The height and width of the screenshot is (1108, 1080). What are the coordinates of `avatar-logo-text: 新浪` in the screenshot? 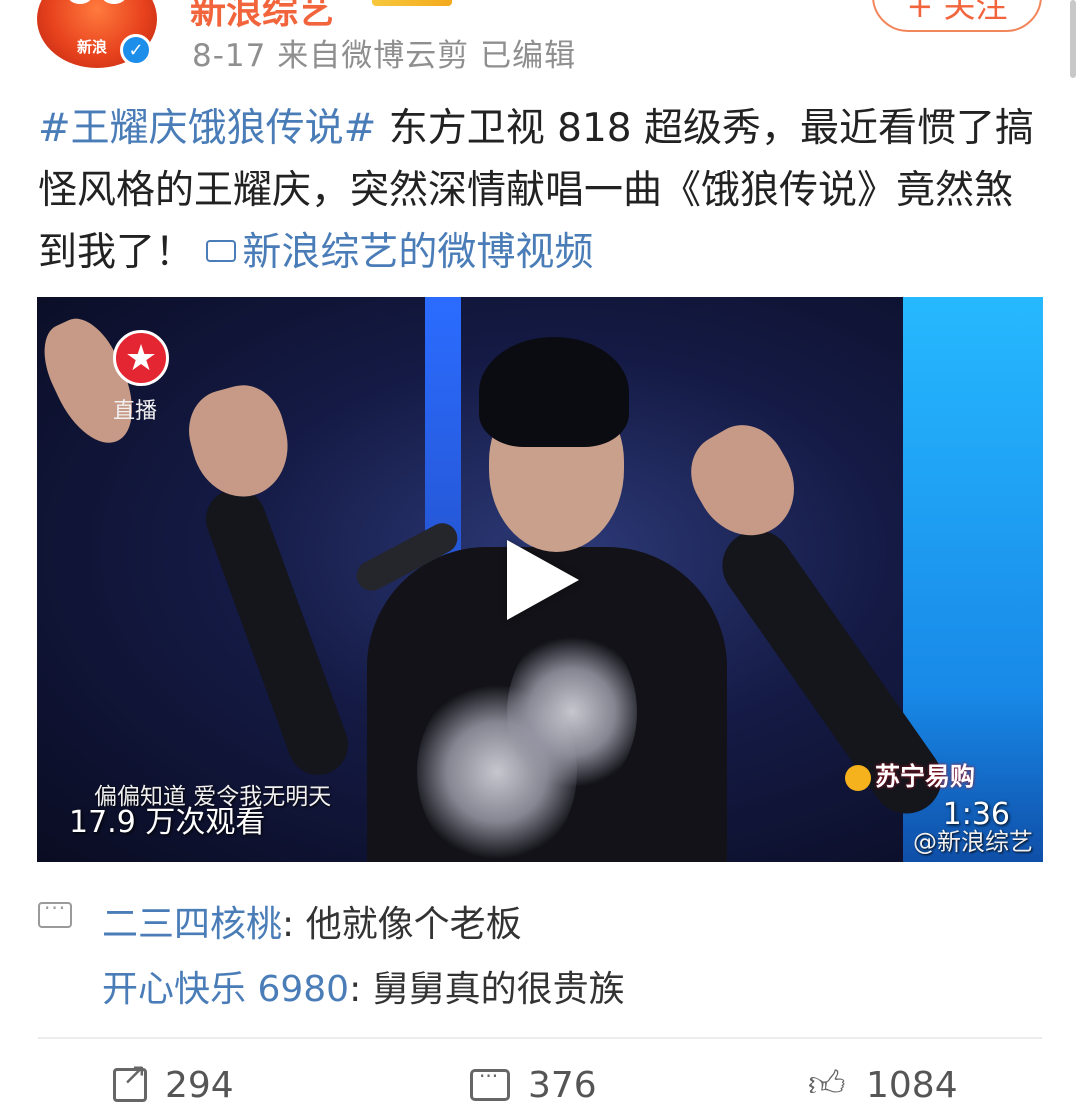 It's located at (92, 47).